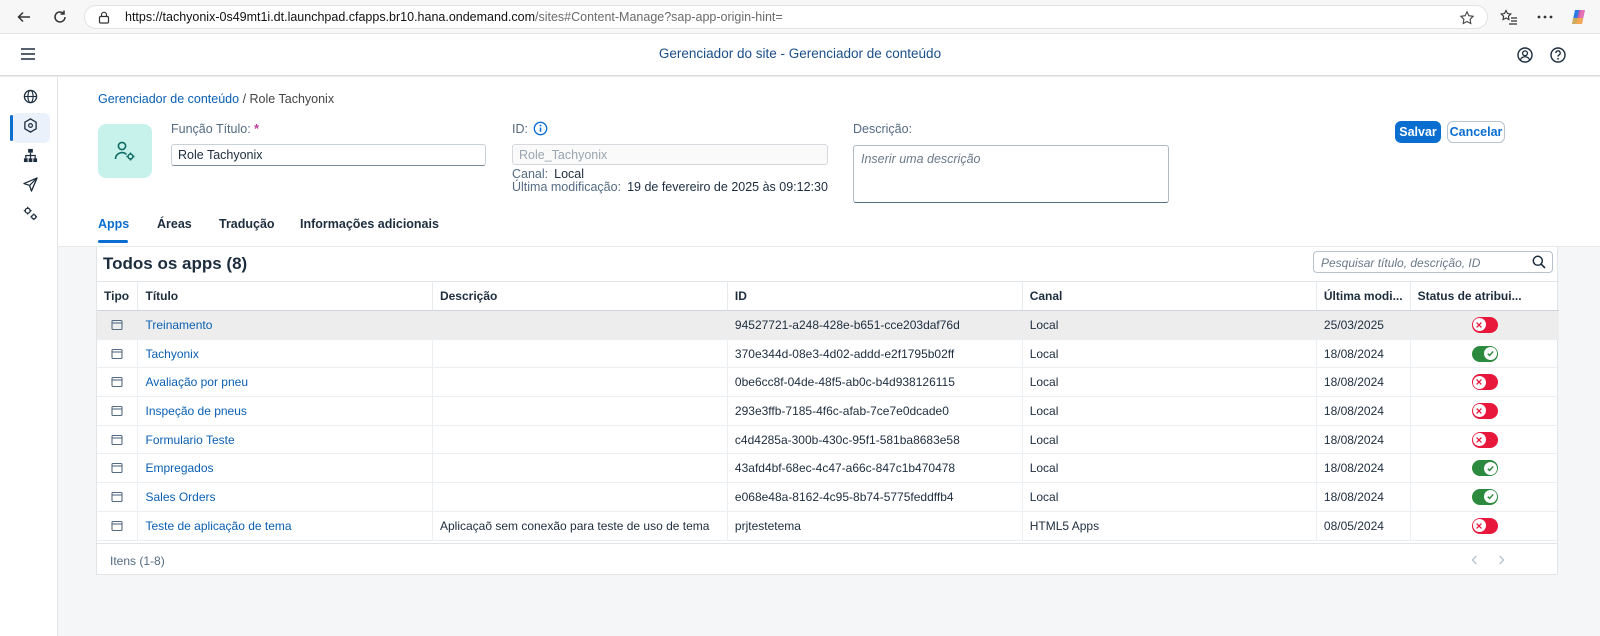 Image resolution: width=1600 pixels, height=636 pixels. What do you see at coordinates (285, 440) in the screenshot?
I see `app-title-link: Formulario Teste` at bounding box center [285, 440].